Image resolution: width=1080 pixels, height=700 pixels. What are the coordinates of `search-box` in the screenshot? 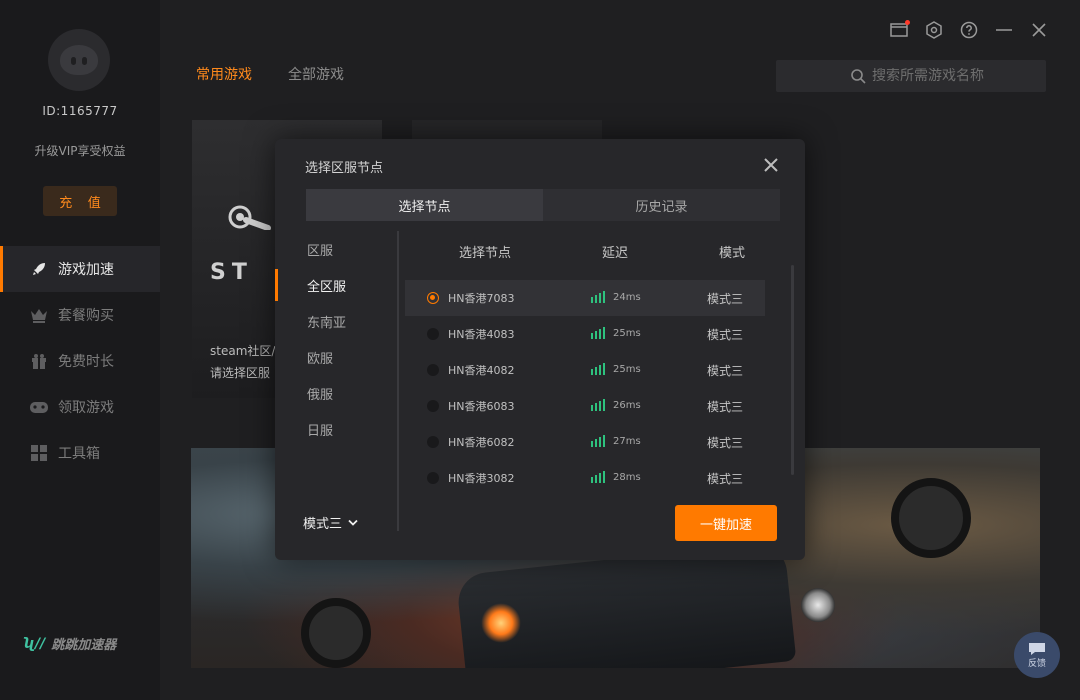 It's located at (911, 76).